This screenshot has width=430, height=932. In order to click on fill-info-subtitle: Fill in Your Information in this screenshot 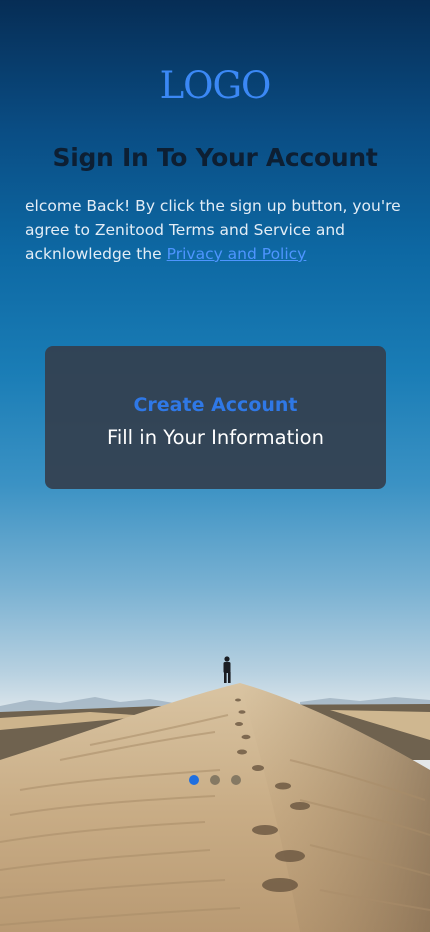, I will do `click(215, 437)`.